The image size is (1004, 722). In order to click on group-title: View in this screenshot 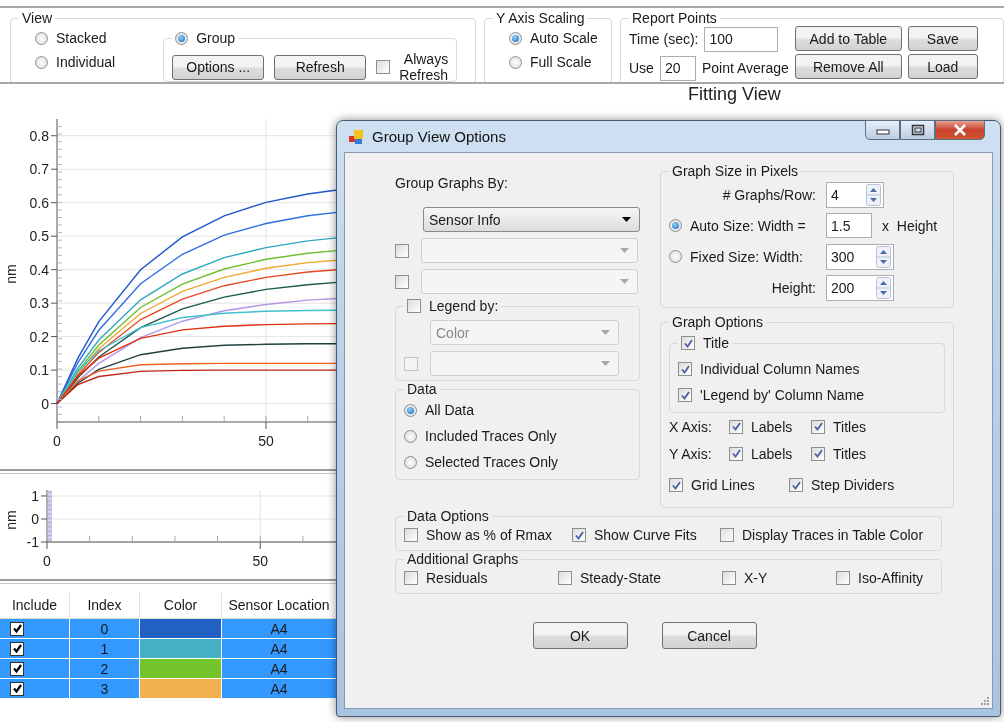, I will do `click(37, 18)`.